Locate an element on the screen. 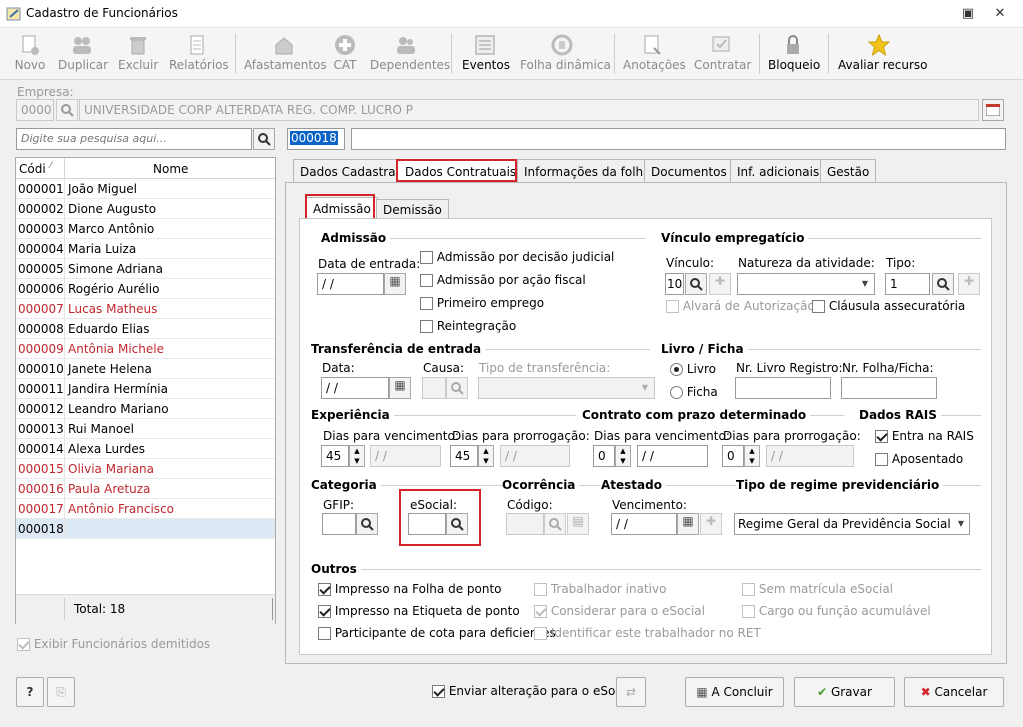  contratar-button: Contratar is located at coordinates (722, 54).